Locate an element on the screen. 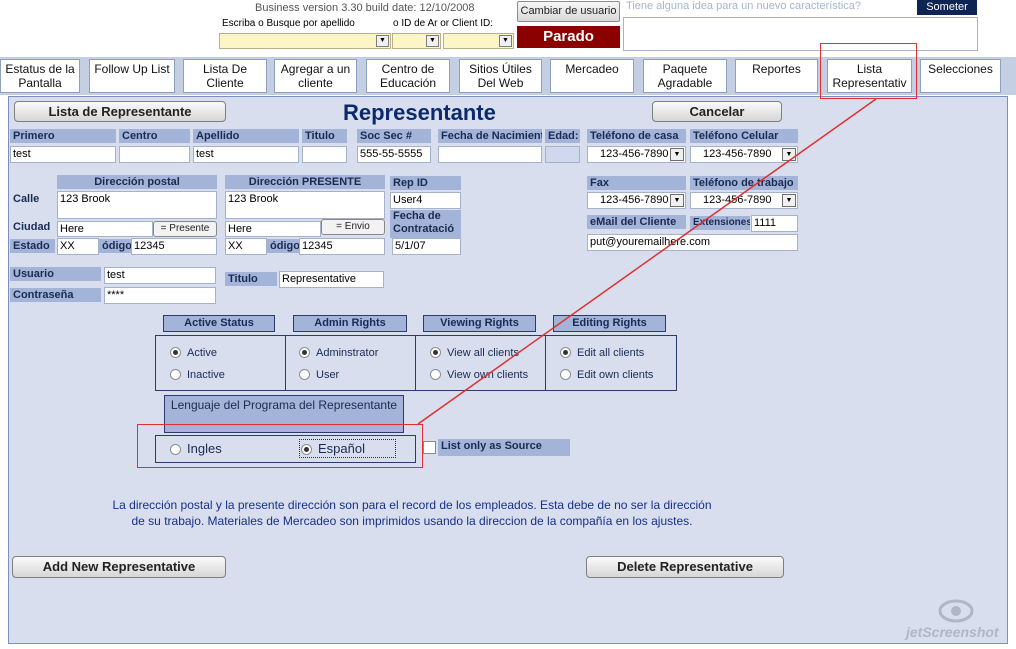 Image resolution: width=1016 pixels, height=649 pixels. delete-representative-button: Delete Representative is located at coordinates (685, 567).